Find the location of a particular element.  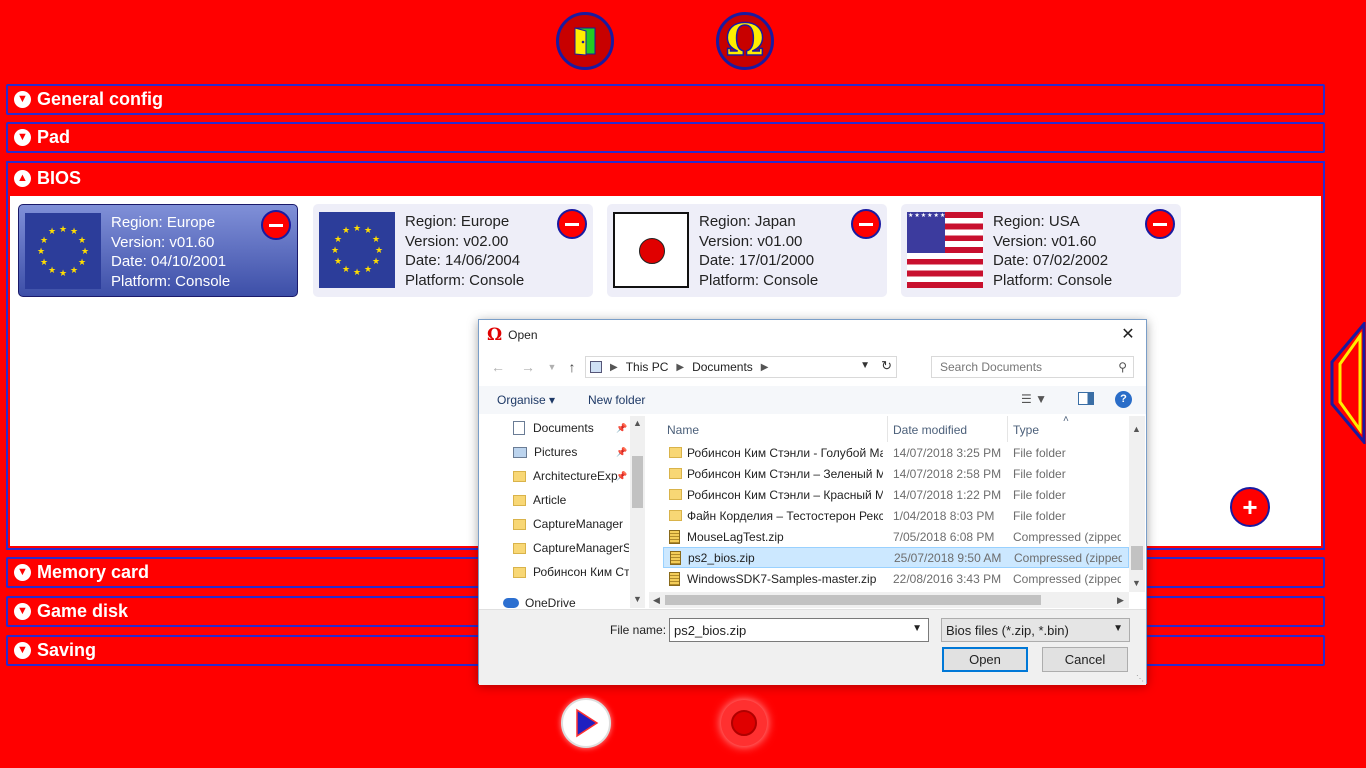

up-arrow-icon: ↑ is located at coordinates (572, 367).